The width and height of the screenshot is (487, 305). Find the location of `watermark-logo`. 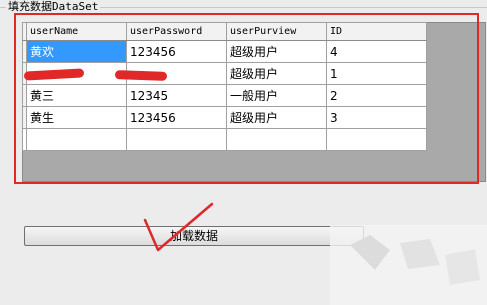

watermark-logo is located at coordinates (408, 265).